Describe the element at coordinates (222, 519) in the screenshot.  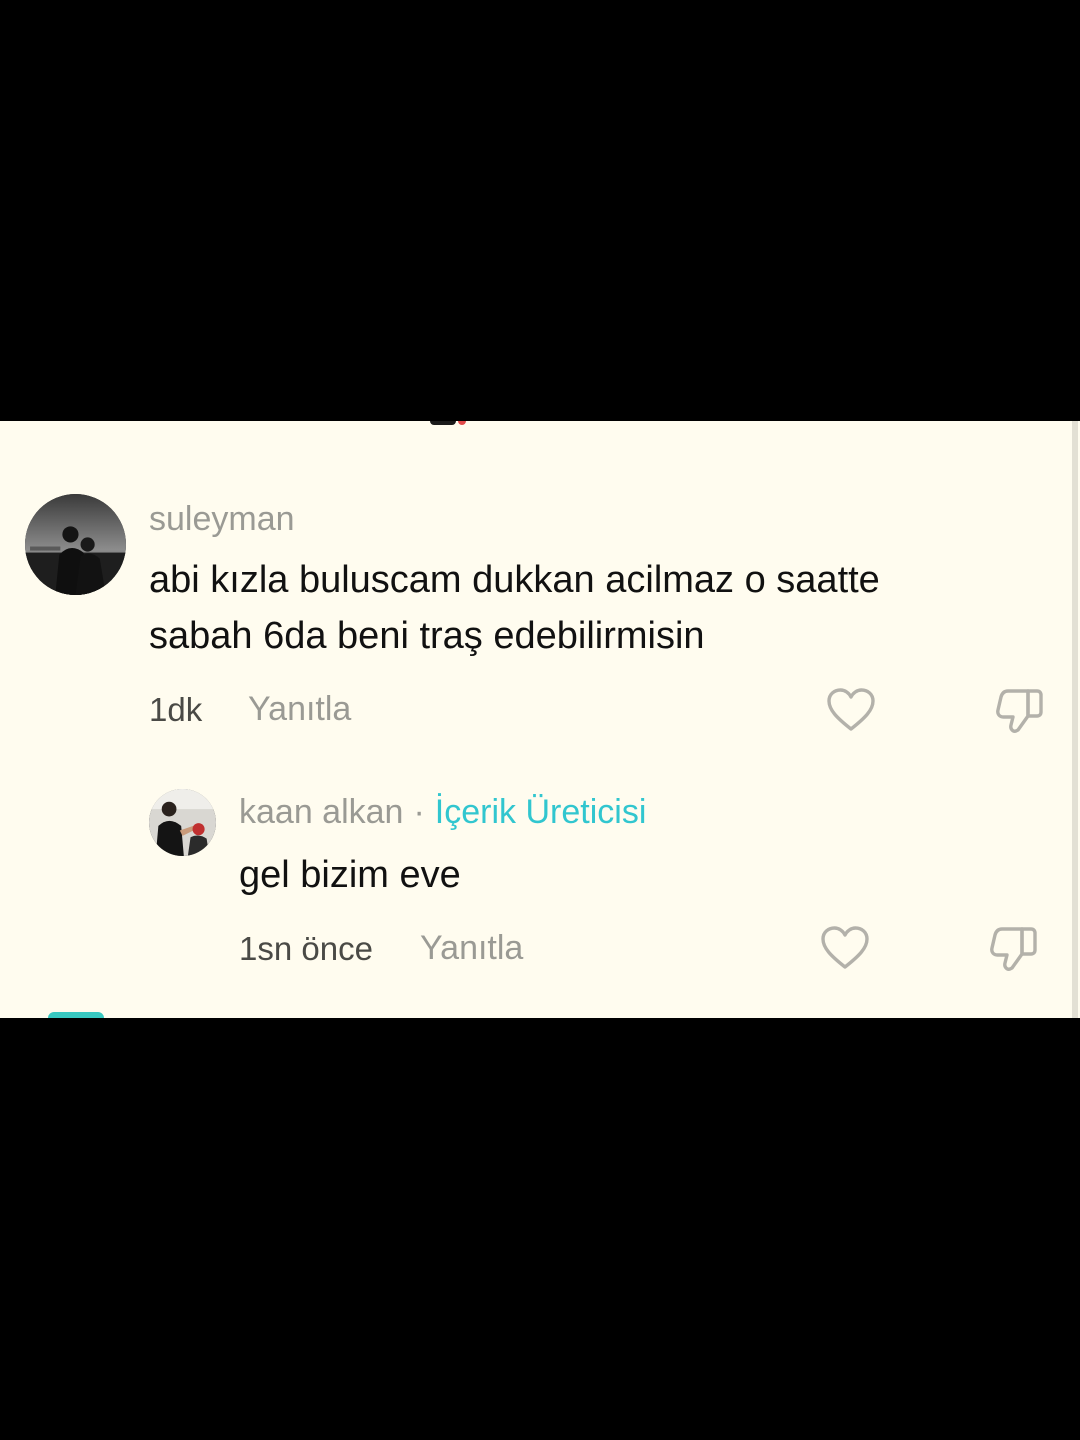
I see `comment-username: suleyman` at that location.